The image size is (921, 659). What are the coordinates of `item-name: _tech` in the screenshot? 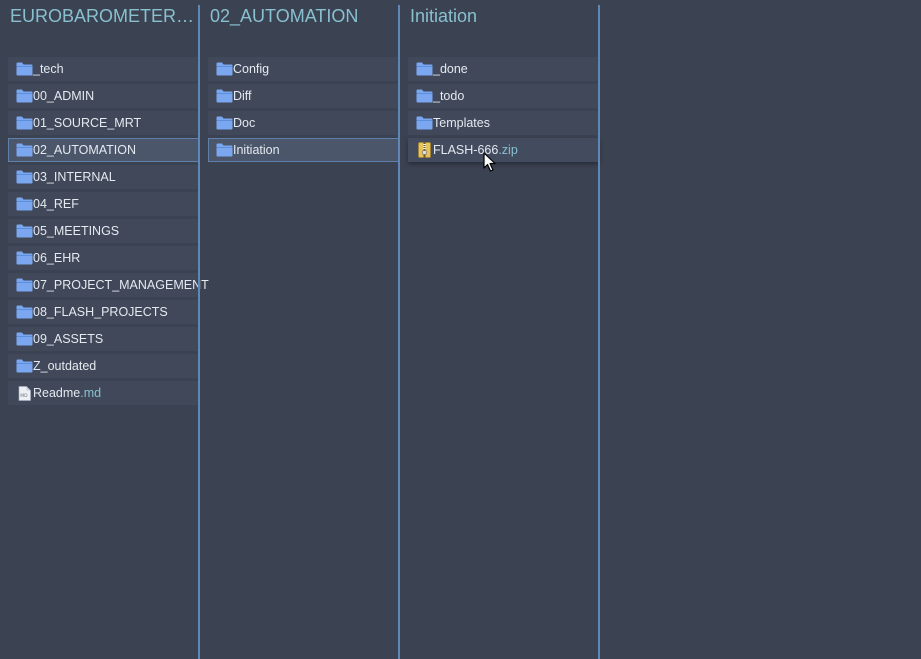 It's located at (48, 69).